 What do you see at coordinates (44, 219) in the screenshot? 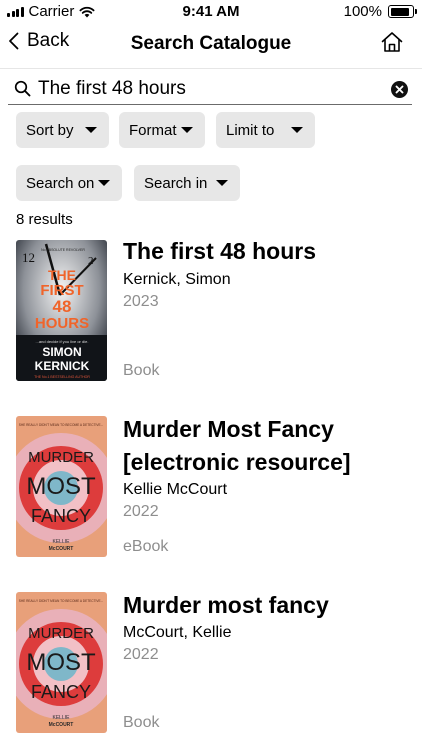
I see `results-count: 8 results` at bounding box center [44, 219].